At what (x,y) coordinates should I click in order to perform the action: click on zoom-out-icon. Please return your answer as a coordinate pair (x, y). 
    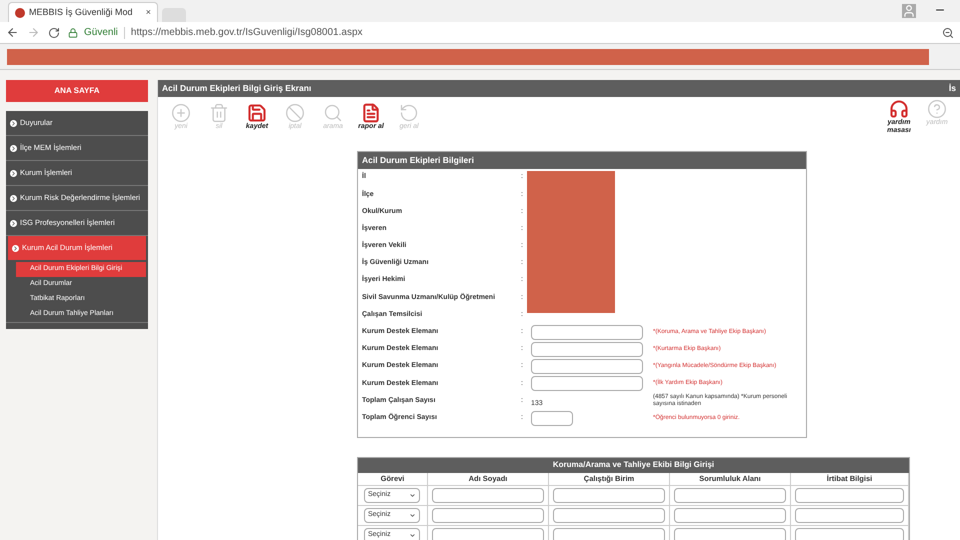
    Looking at the image, I should click on (948, 32).